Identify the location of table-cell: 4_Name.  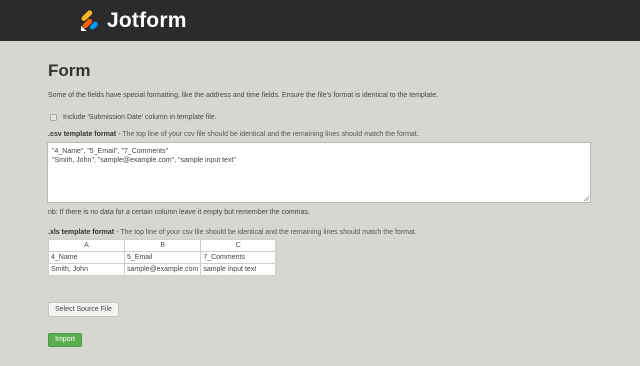
(86, 257).